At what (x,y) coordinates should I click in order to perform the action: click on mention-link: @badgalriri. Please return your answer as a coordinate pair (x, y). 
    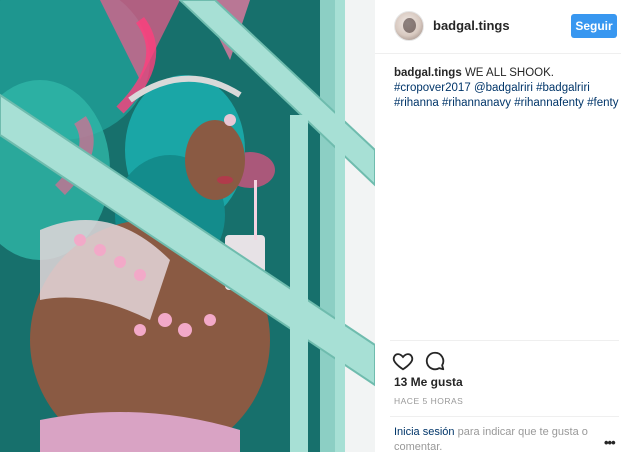
    Looking at the image, I should click on (503, 88).